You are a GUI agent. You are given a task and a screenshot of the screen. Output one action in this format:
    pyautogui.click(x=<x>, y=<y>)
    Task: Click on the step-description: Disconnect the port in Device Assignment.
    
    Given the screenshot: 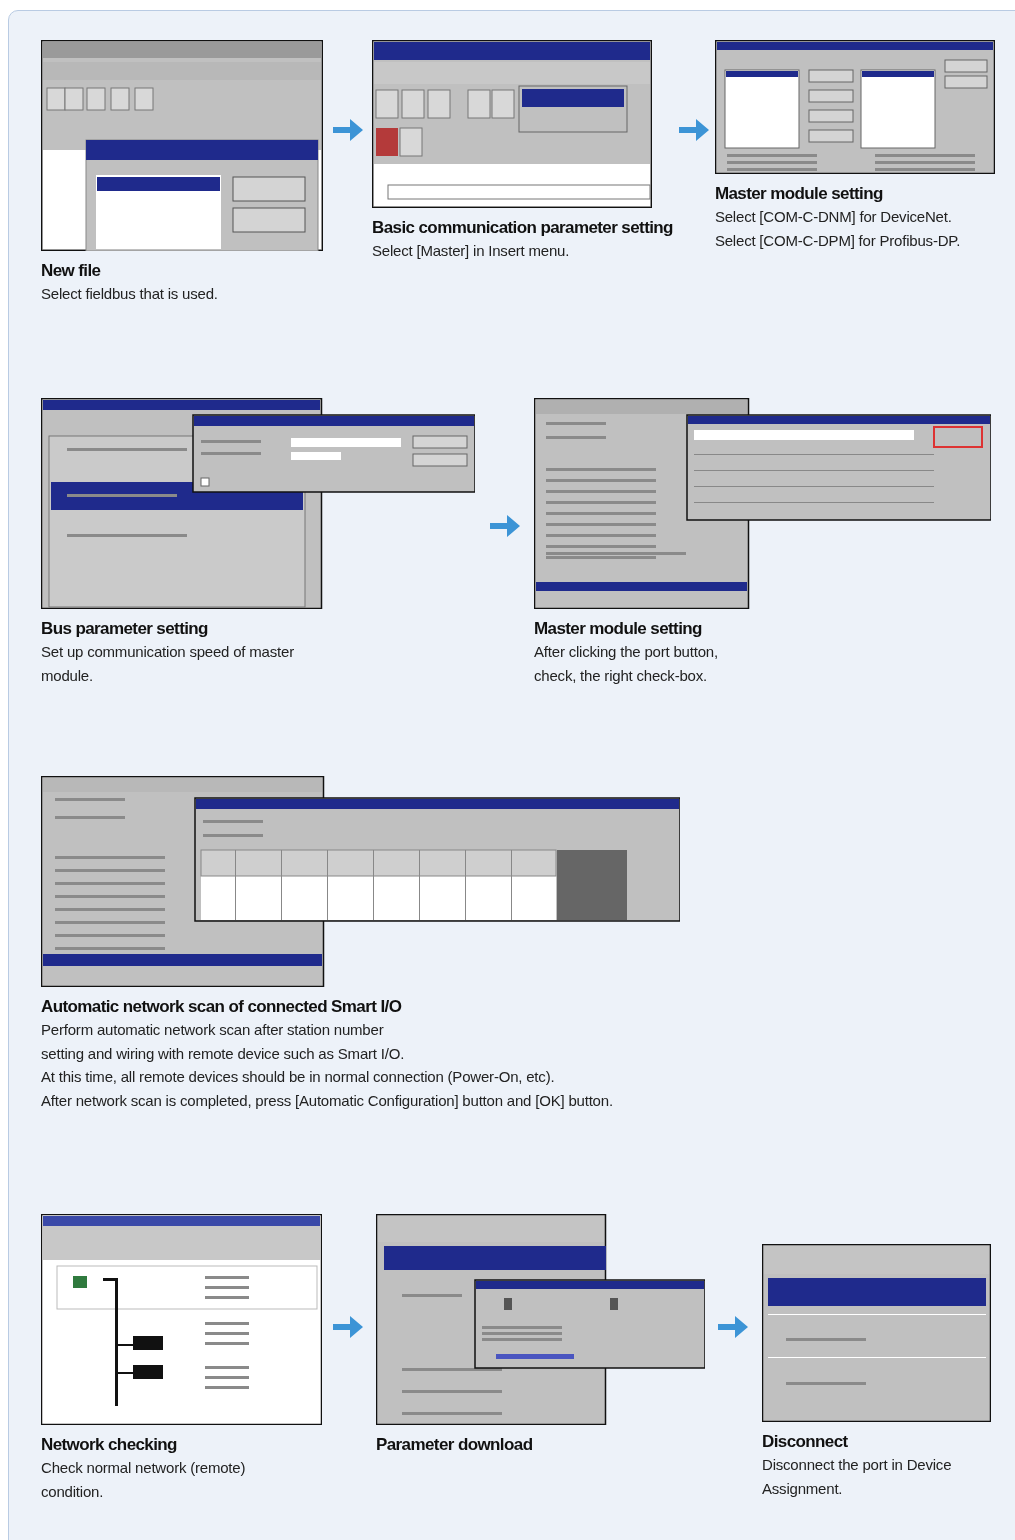 What is the action you would take?
    pyautogui.click(x=857, y=1477)
    